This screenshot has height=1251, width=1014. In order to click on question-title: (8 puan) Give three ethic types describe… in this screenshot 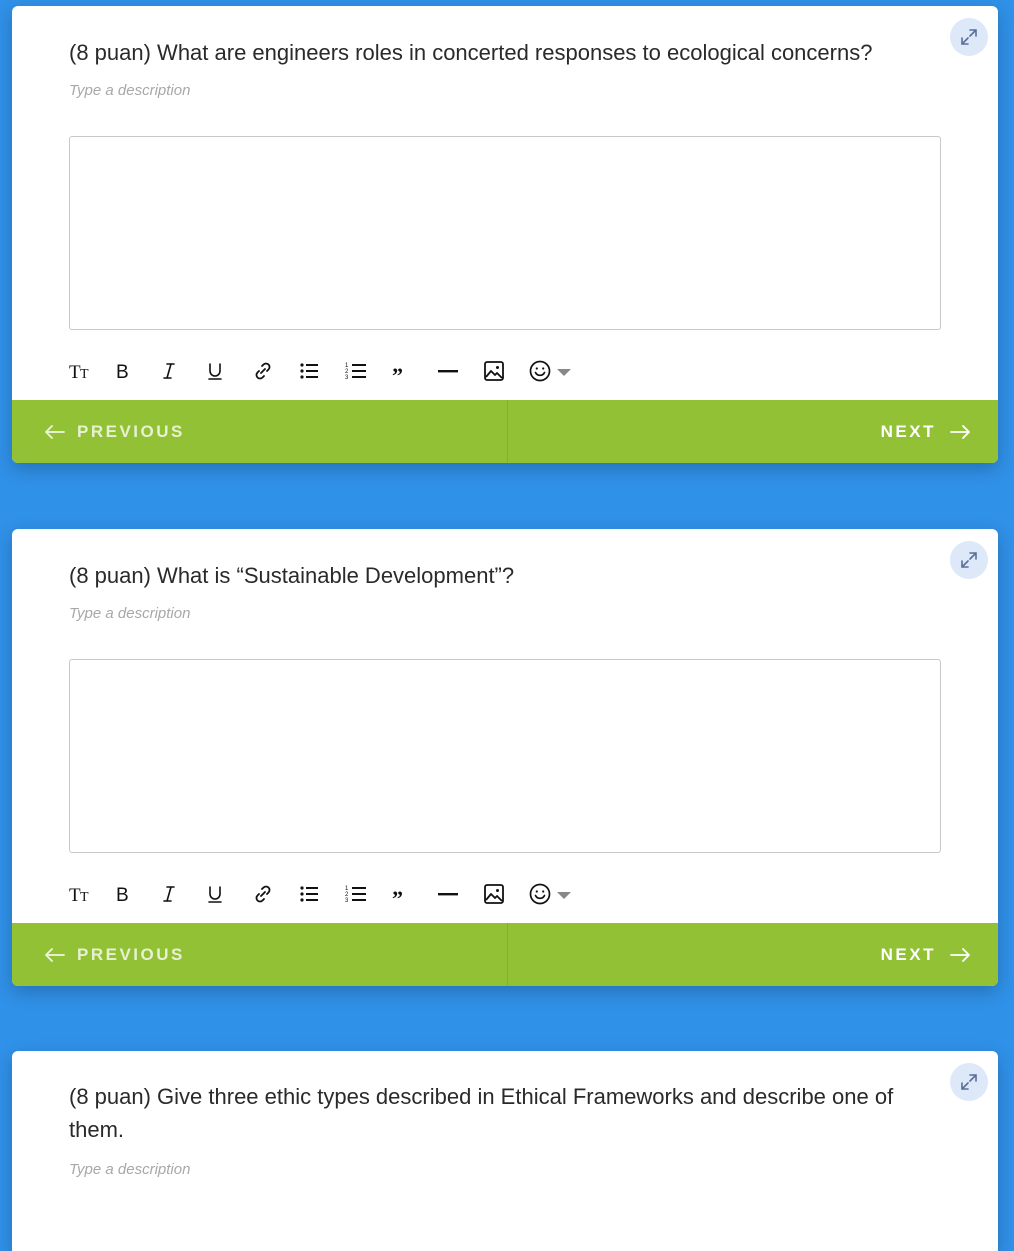, I will do `click(481, 1113)`.